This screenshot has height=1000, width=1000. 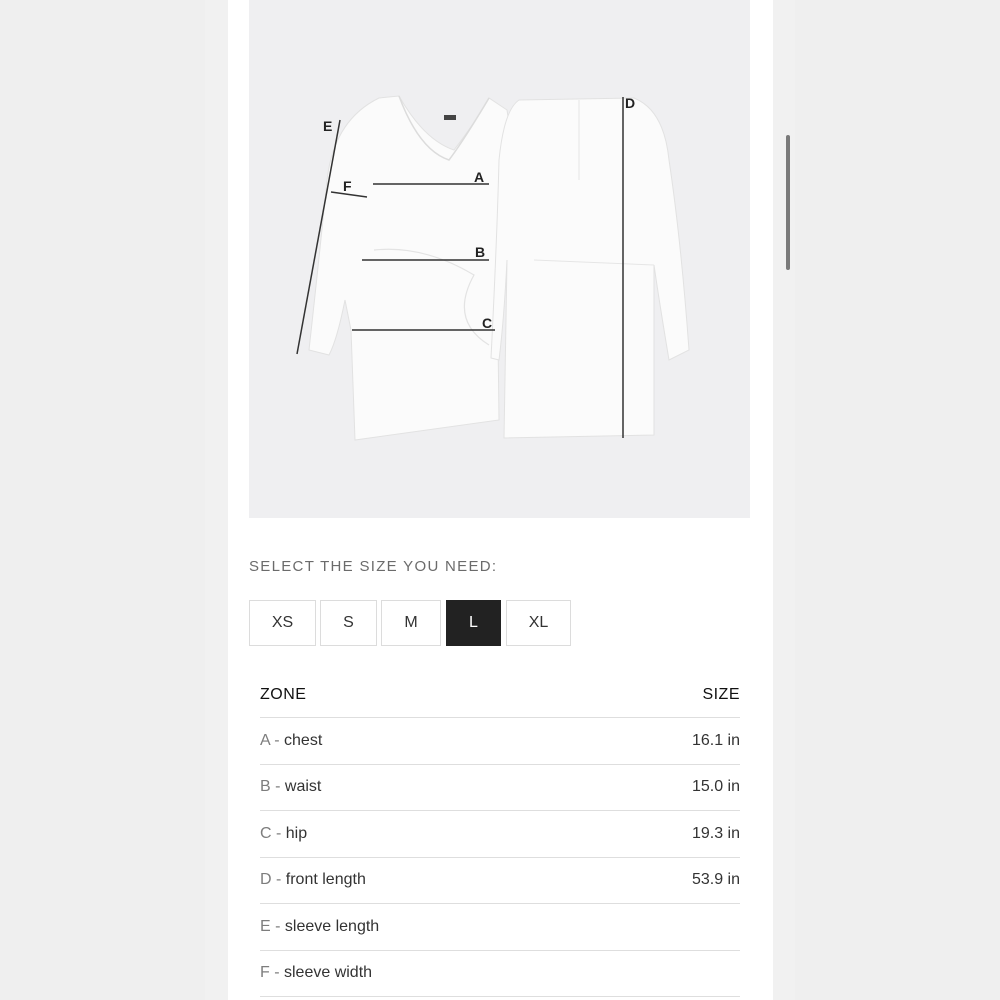 I want to click on label-c: C, so click(x=487, y=323).